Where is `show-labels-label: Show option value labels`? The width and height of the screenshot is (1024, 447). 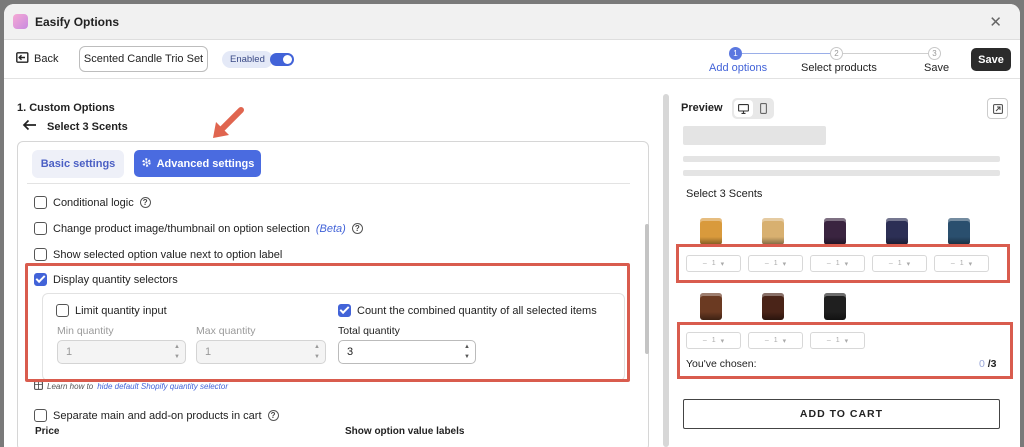 show-labels-label: Show option value labels is located at coordinates (405, 431).